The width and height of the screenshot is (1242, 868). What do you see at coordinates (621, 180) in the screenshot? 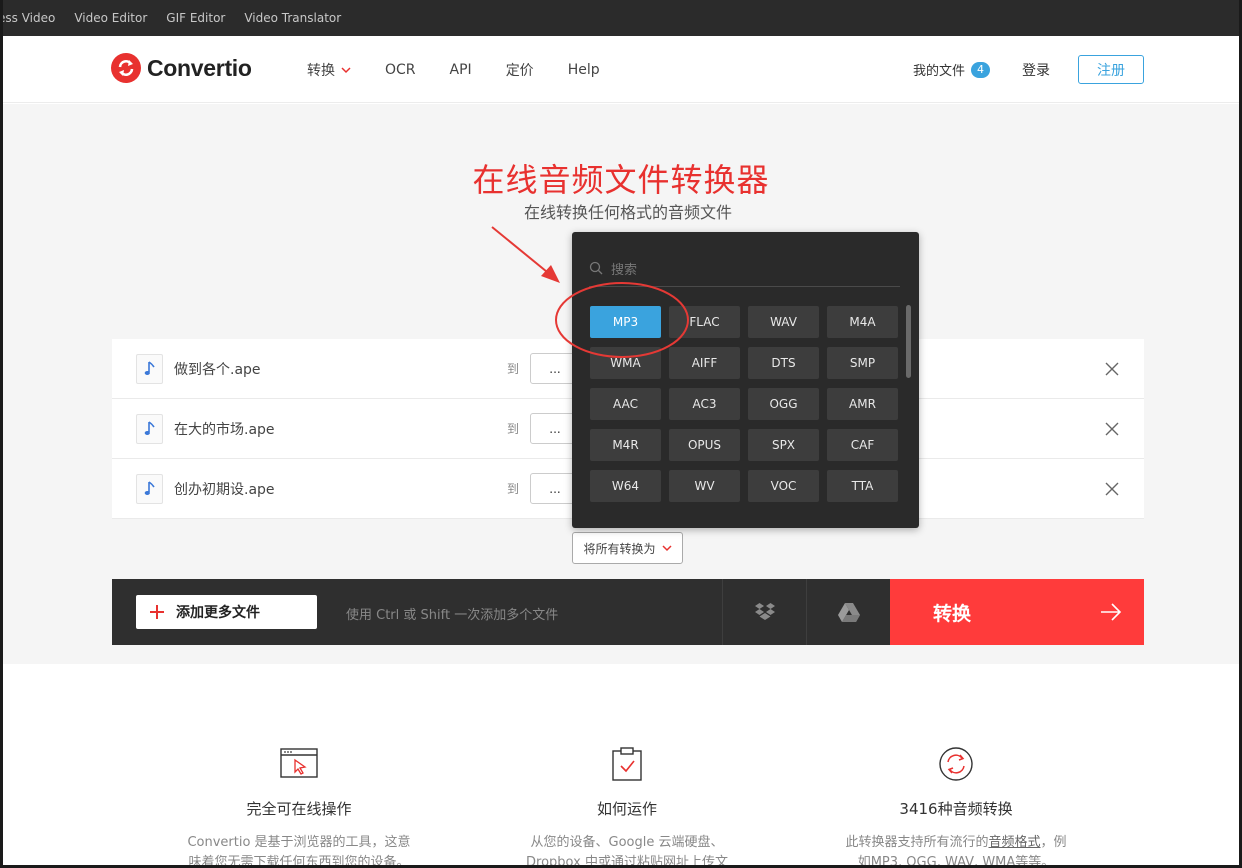
I see `page-title: 在线音频文件转换器` at bounding box center [621, 180].